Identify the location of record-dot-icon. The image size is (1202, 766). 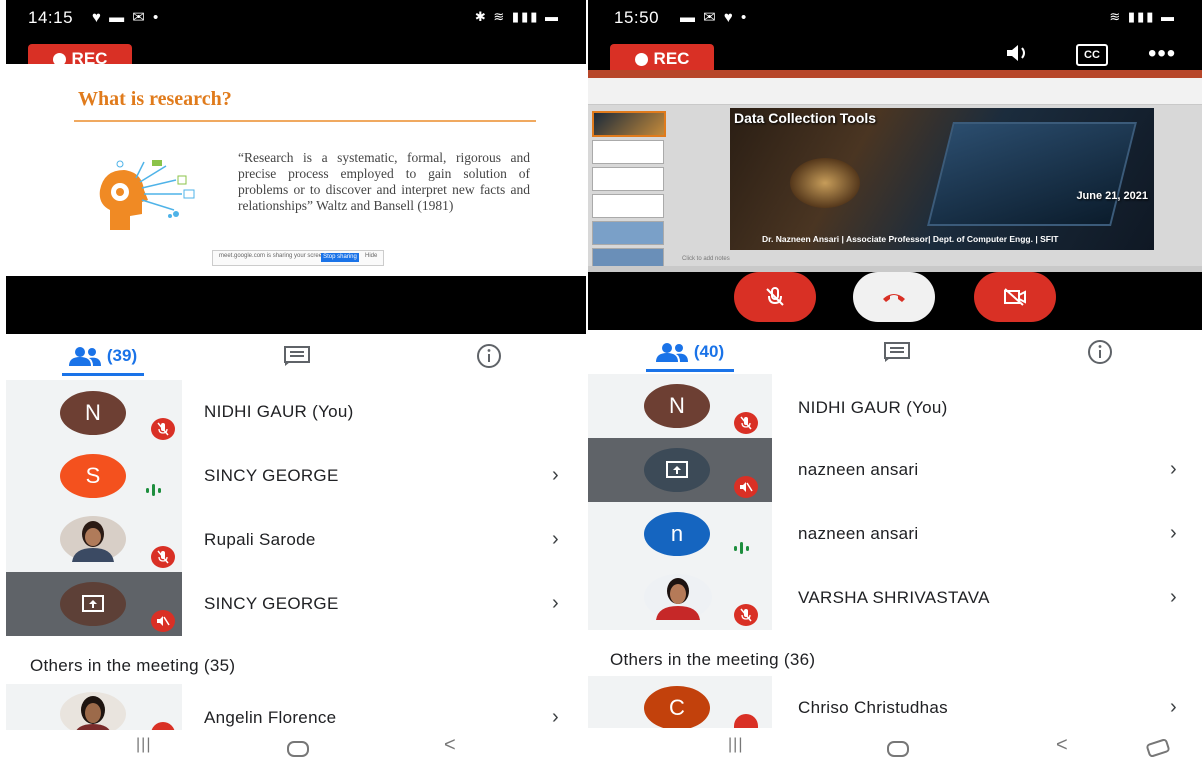
(641, 59).